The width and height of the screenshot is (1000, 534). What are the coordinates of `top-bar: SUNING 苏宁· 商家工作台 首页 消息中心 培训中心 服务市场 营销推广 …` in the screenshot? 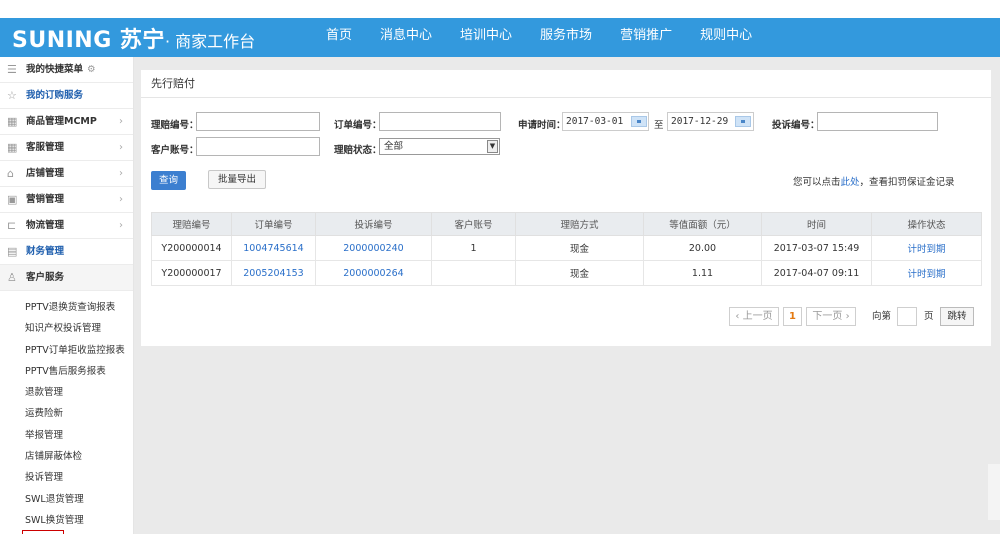 It's located at (500, 28).